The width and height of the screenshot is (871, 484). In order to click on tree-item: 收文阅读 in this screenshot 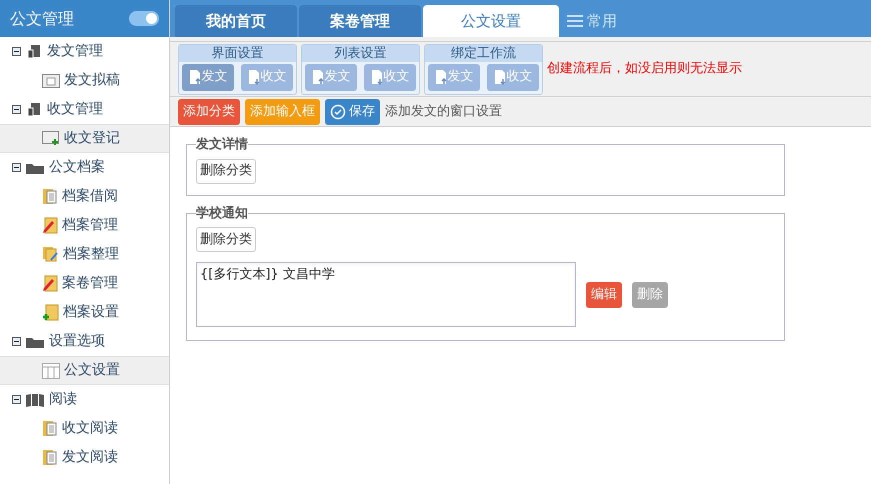, I will do `click(90, 428)`.